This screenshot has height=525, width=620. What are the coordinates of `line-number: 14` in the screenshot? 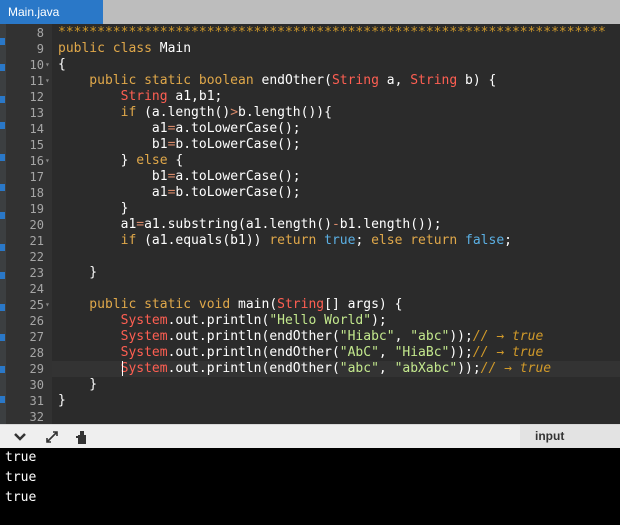 It's located at (36, 129).